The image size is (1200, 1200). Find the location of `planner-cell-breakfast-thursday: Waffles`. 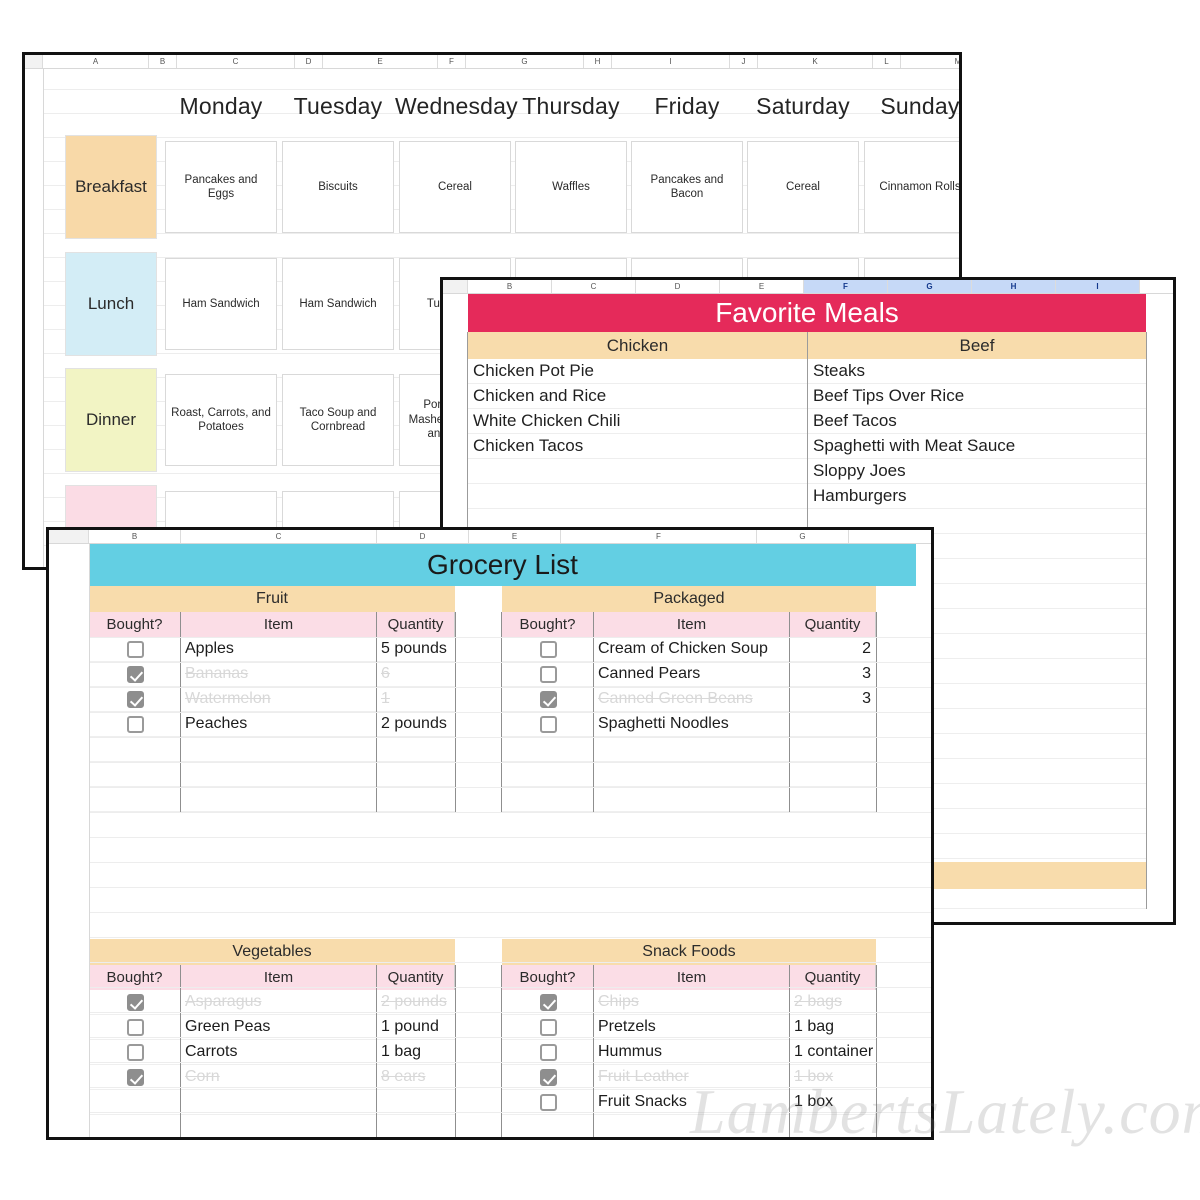

planner-cell-breakfast-thursday: Waffles is located at coordinates (571, 187).